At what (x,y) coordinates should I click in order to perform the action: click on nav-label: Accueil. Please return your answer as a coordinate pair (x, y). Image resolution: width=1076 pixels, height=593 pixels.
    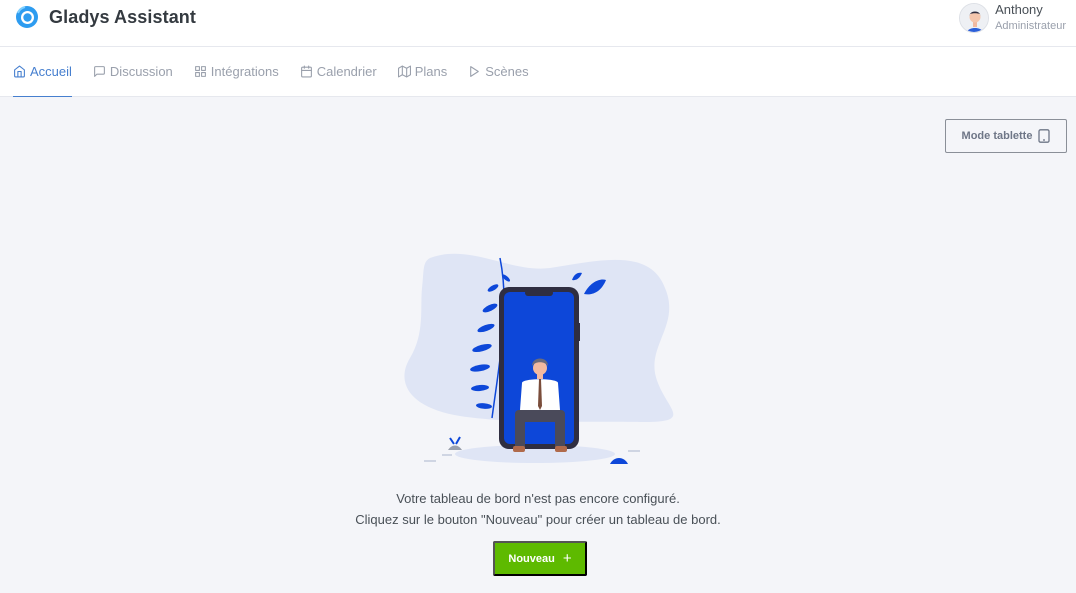
    Looking at the image, I should click on (51, 71).